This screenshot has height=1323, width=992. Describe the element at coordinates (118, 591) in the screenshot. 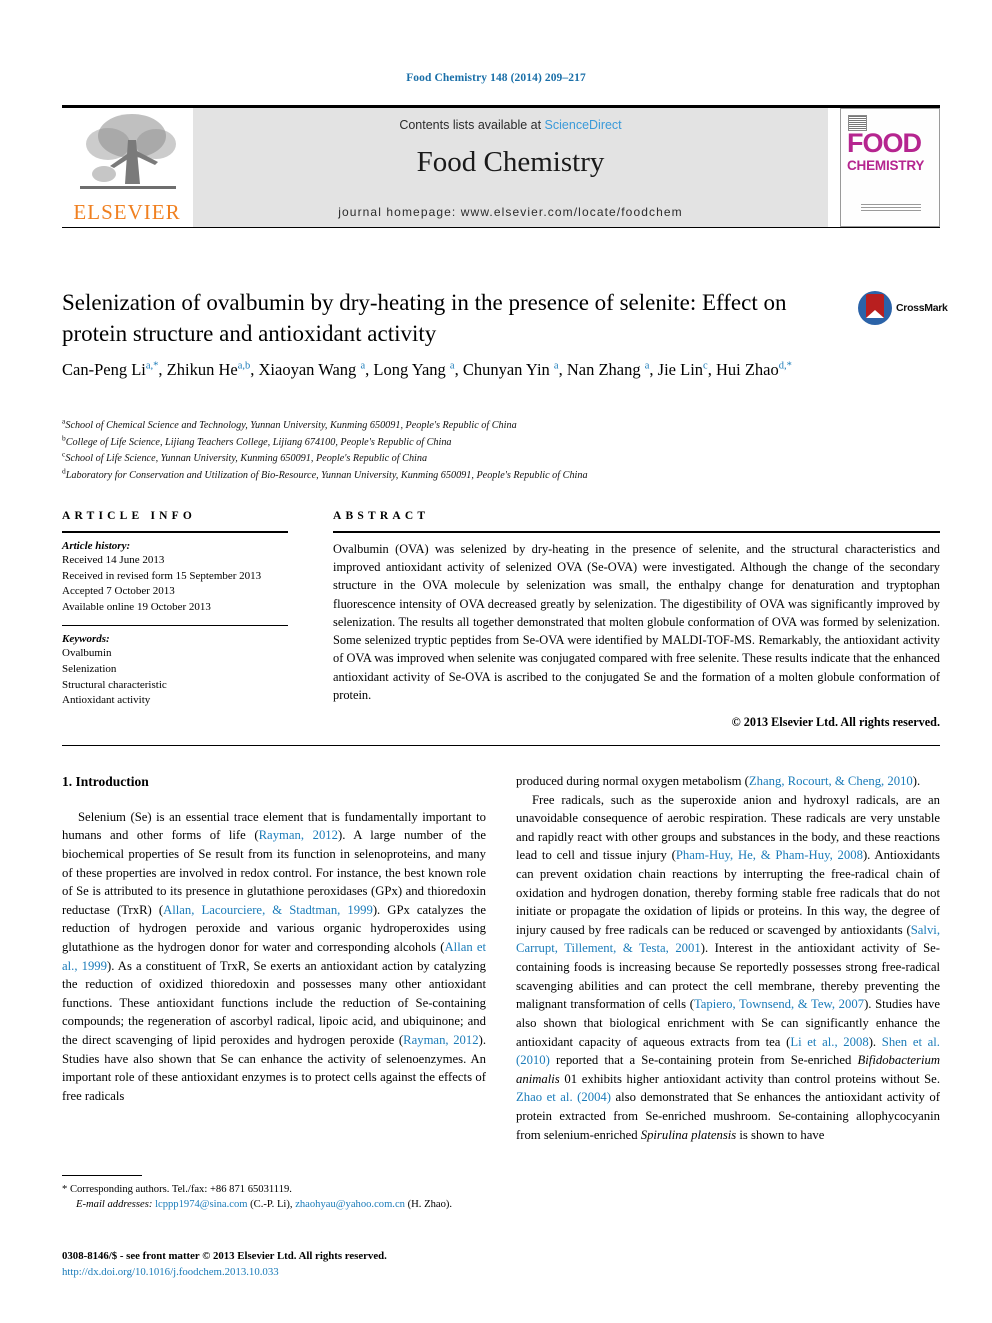

I see `article-history-item: Accepted 7 October 2013` at that location.